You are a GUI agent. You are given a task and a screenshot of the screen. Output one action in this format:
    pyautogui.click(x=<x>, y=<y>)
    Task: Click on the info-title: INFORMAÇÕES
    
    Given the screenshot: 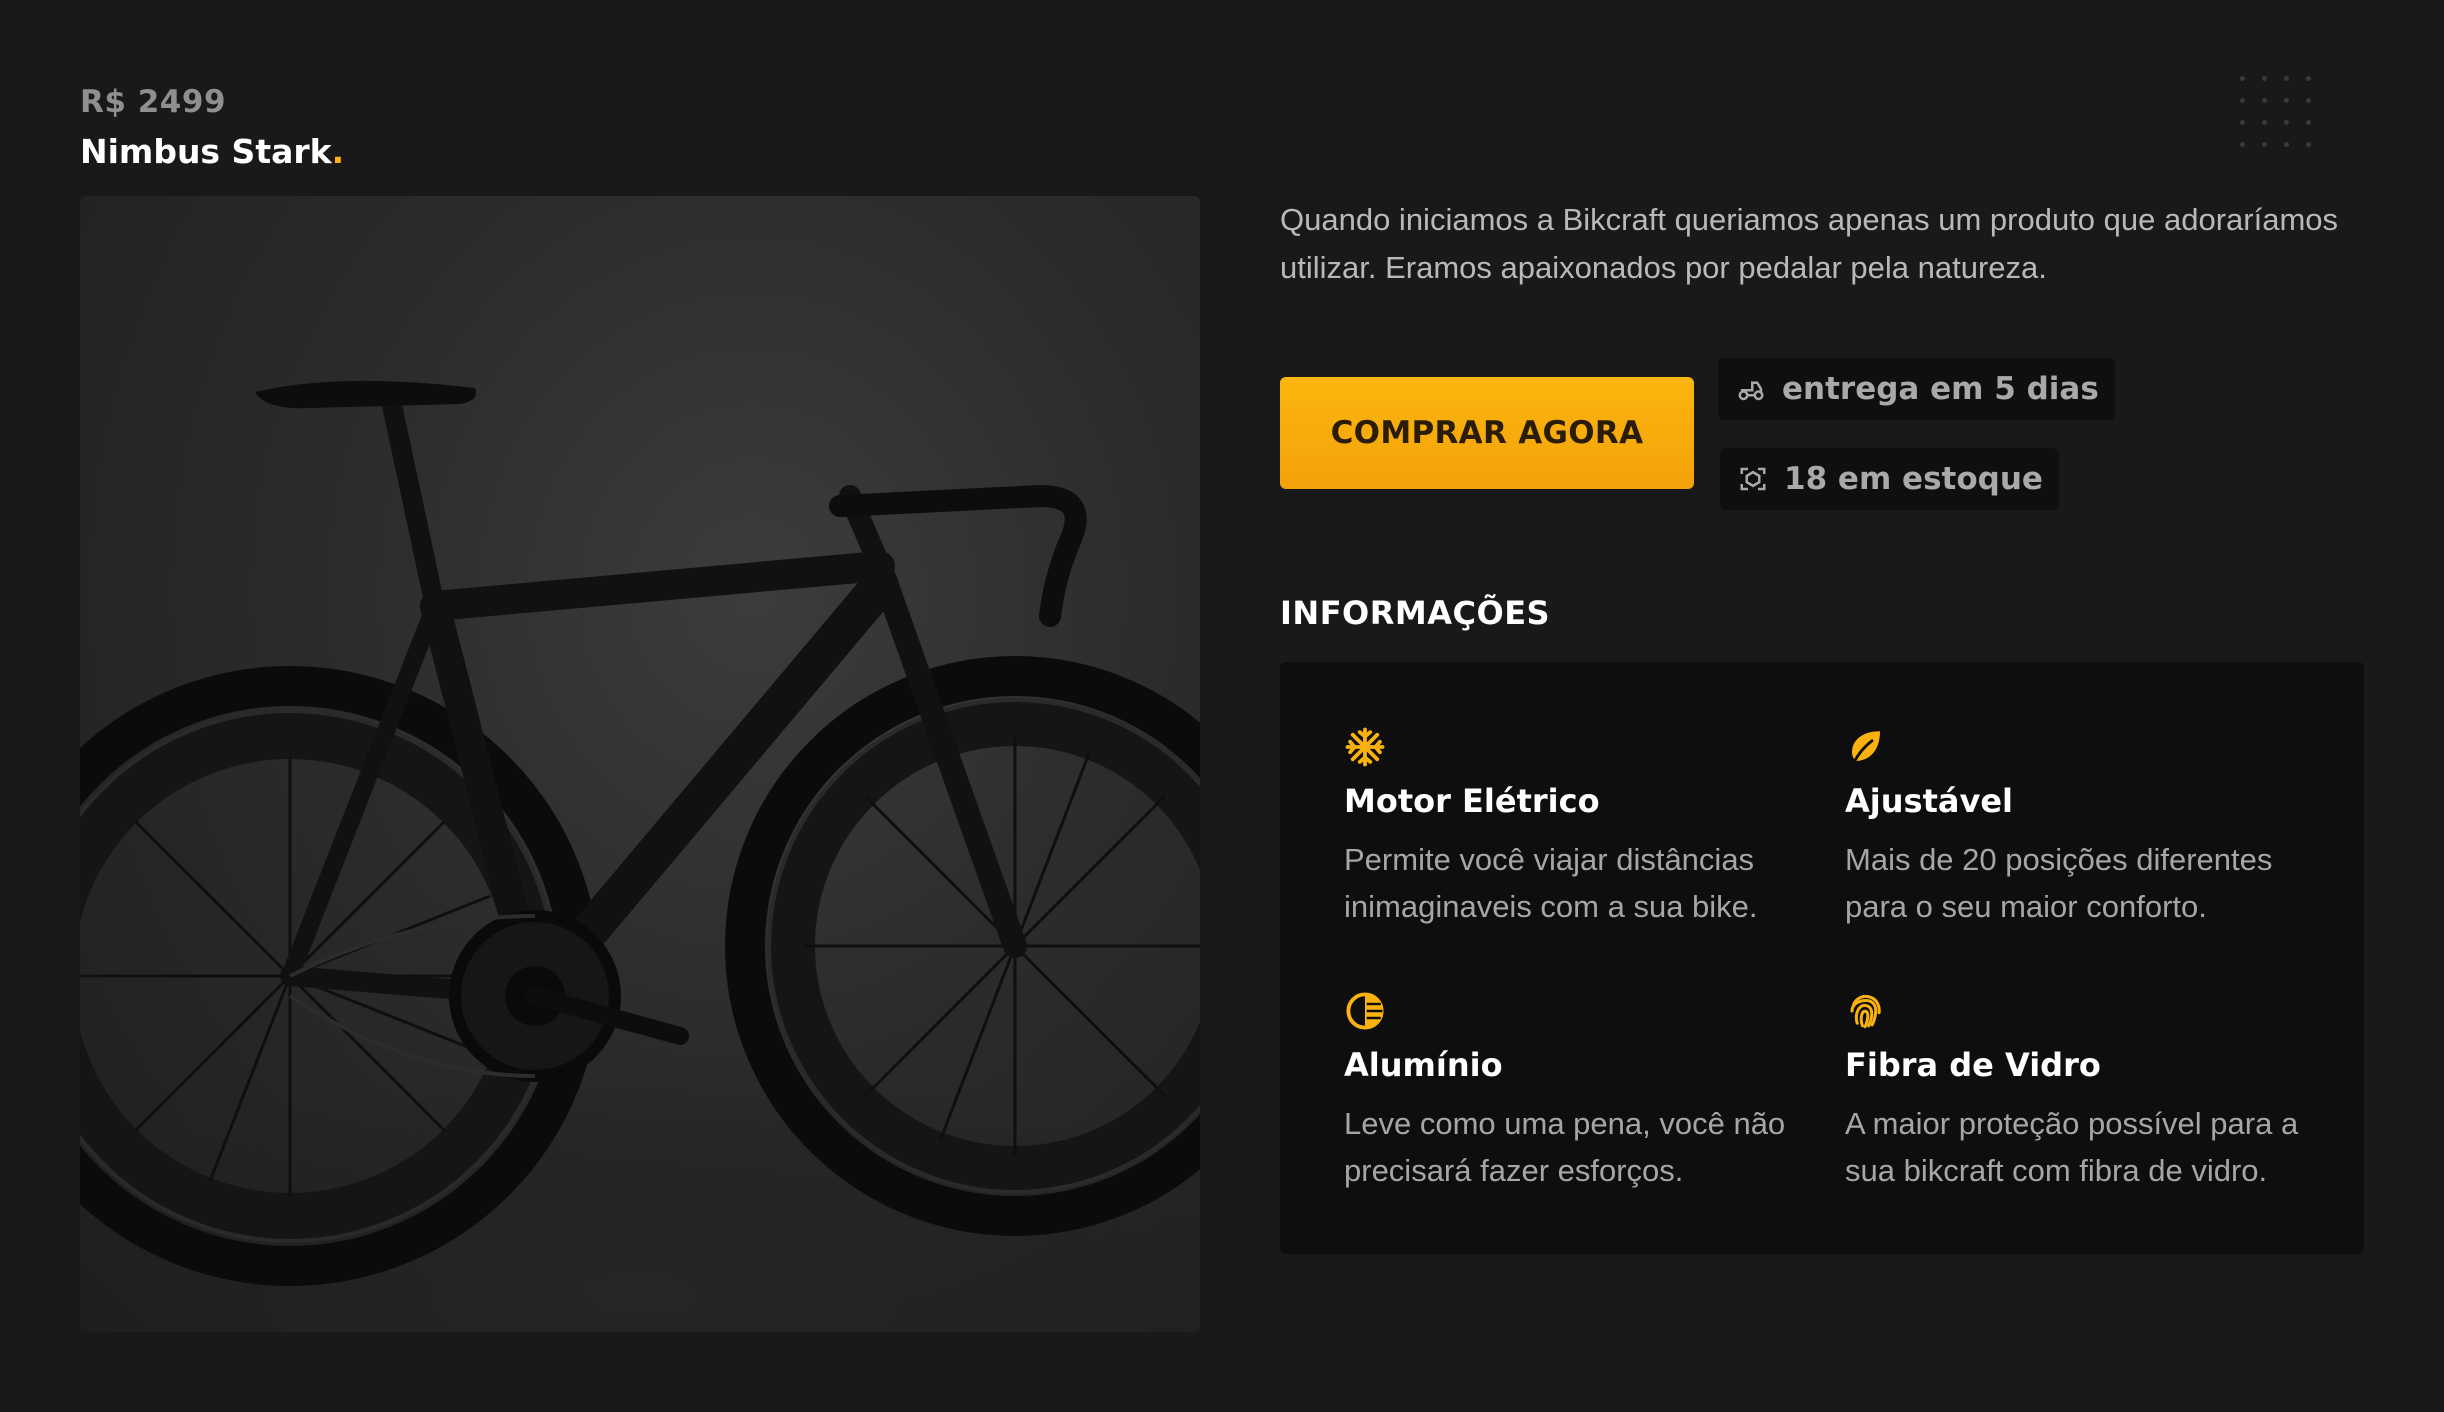 What is the action you would take?
    pyautogui.click(x=1415, y=613)
    